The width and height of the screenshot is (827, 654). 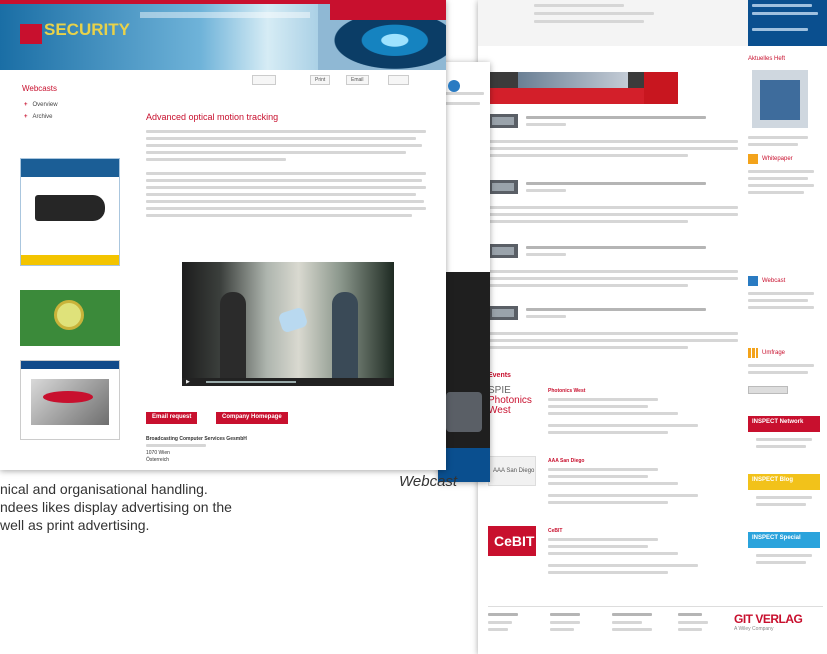 What do you see at coordinates (566, 461) in the screenshot?
I see `event-name: AAA San Diego` at bounding box center [566, 461].